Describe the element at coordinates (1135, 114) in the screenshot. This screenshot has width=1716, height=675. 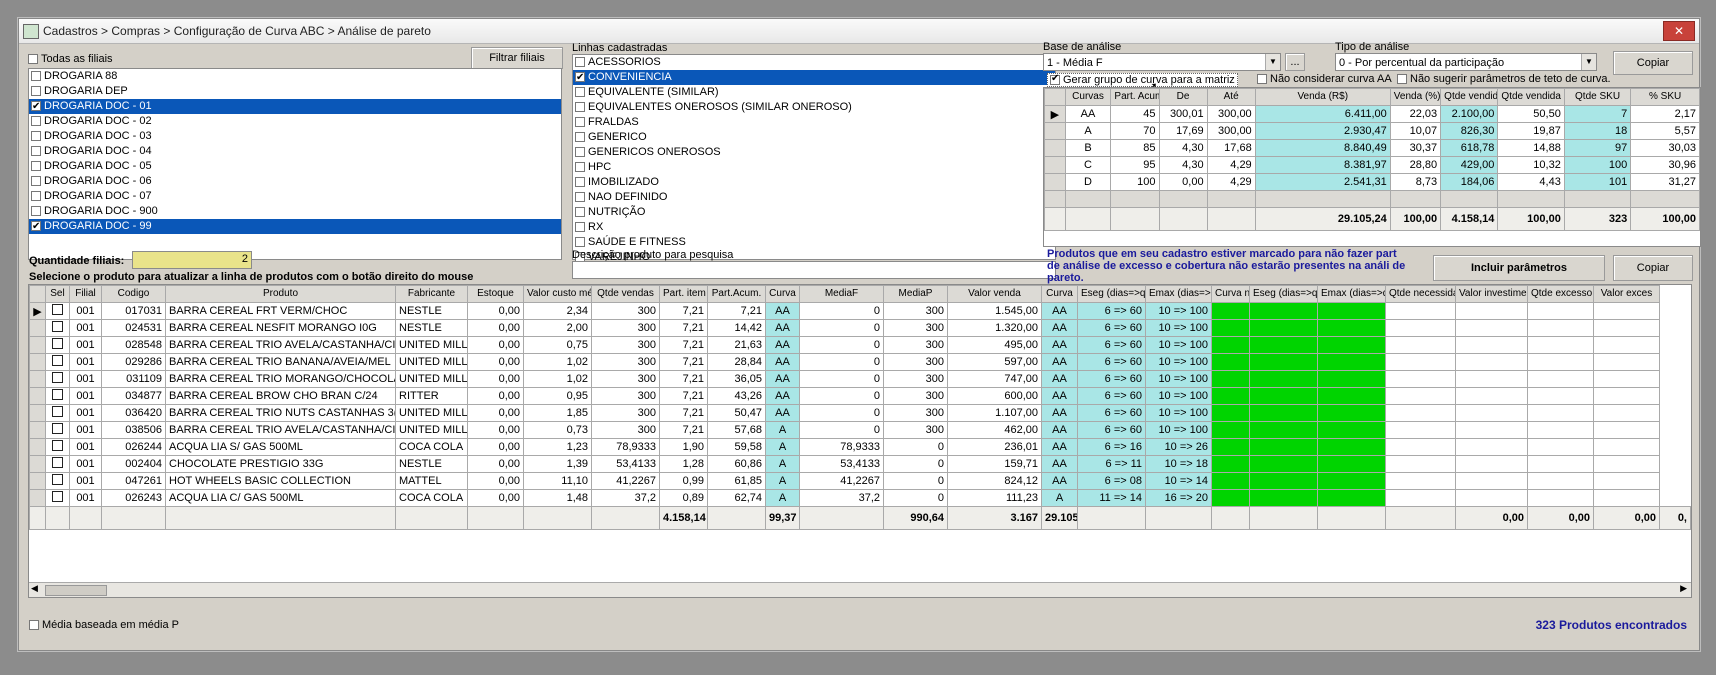
I see `curvas-cell: 45` at that location.